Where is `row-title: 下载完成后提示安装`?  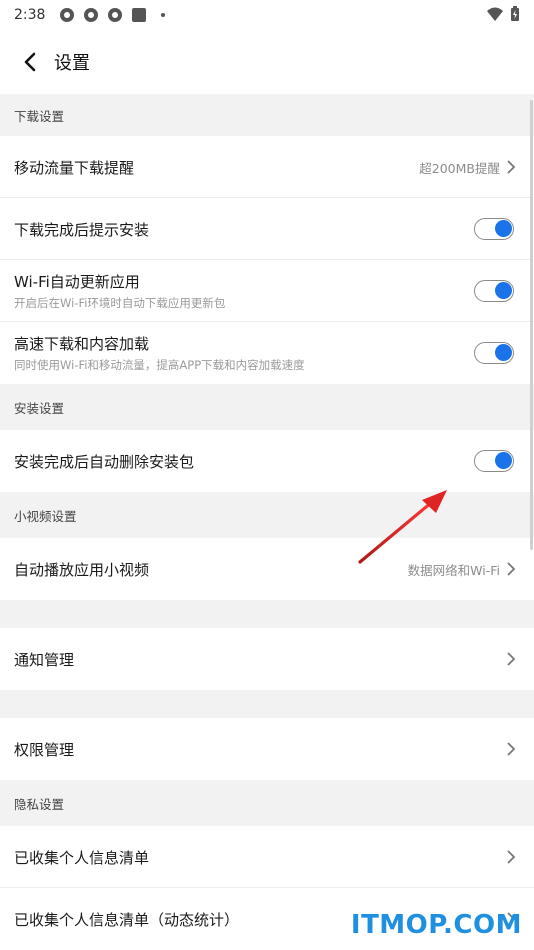
row-title: 下载完成后提示安装 is located at coordinates (82, 229).